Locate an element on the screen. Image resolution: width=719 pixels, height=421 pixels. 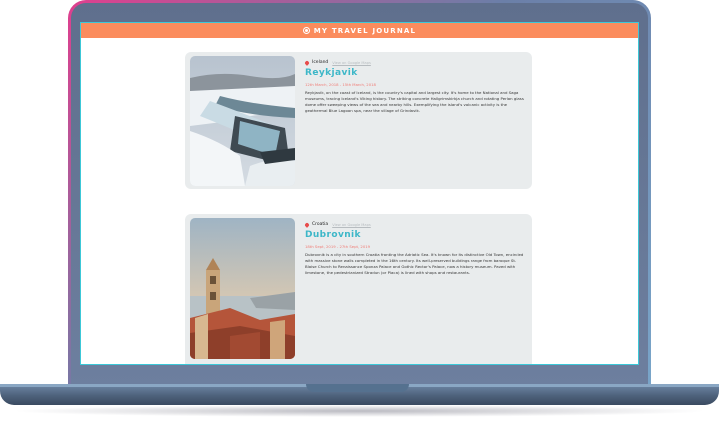
entry-dates: 18th Sept, 2019 - 27th Sept, 2019 is located at coordinates (338, 246).